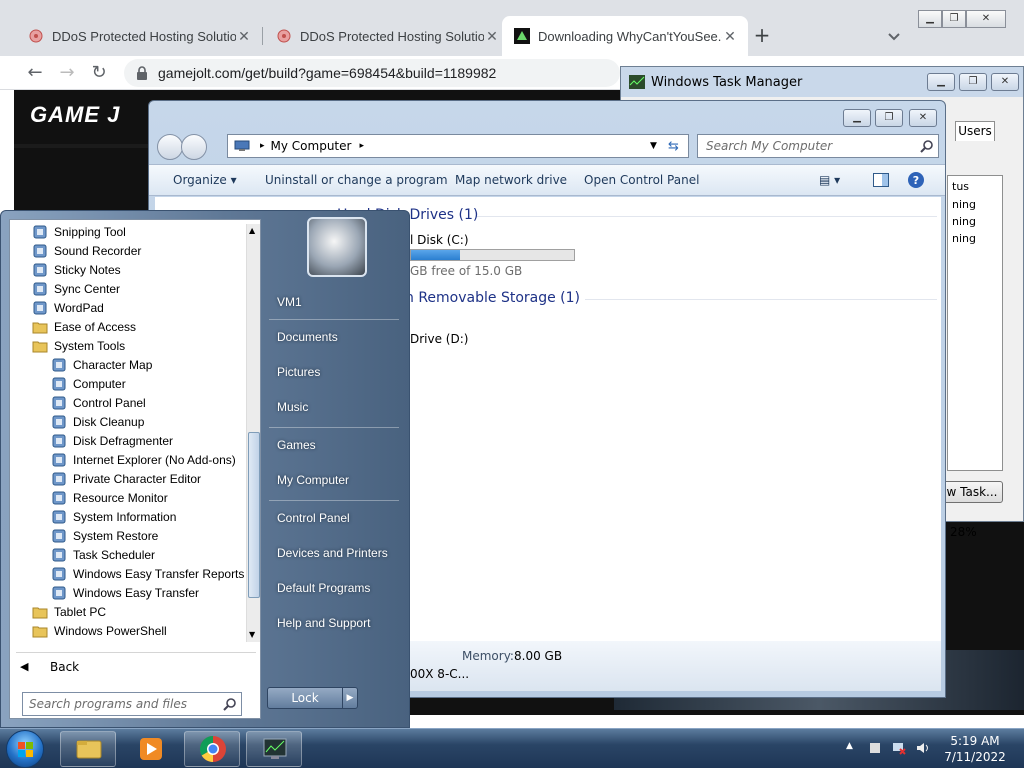 The height and width of the screenshot is (768, 1024). What do you see at coordinates (313, 518) in the screenshot?
I see `start-right-item: Control Panel` at bounding box center [313, 518].